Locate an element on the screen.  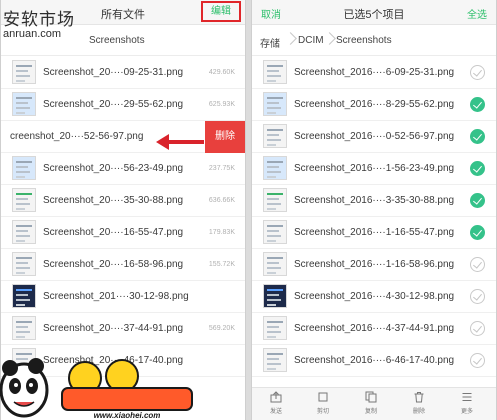
share-icon is located at coordinates (276, 397).